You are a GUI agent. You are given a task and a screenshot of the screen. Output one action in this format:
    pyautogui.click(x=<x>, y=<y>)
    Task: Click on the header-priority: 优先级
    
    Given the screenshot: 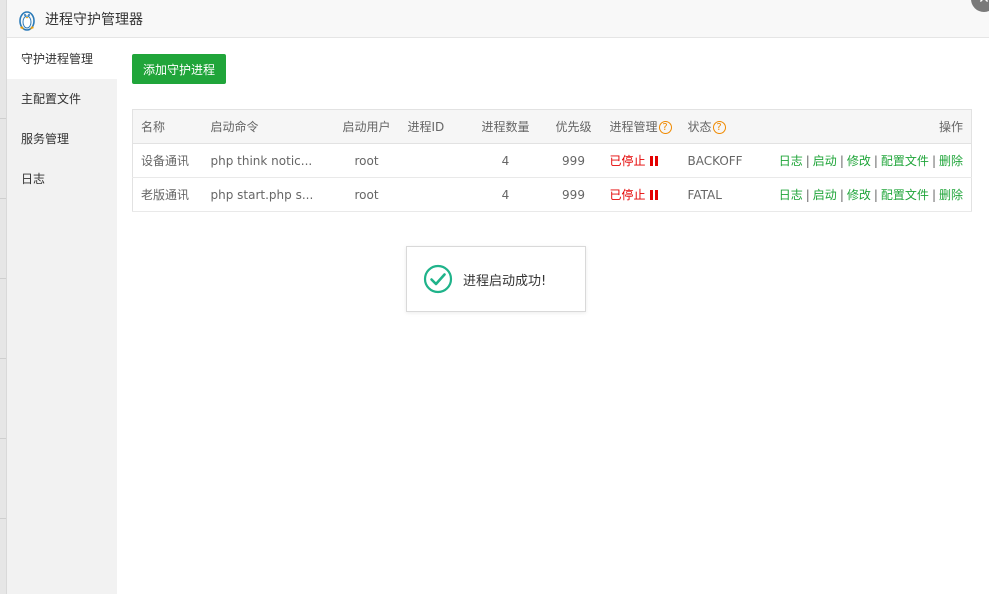 What is the action you would take?
    pyautogui.click(x=573, y=126)
    